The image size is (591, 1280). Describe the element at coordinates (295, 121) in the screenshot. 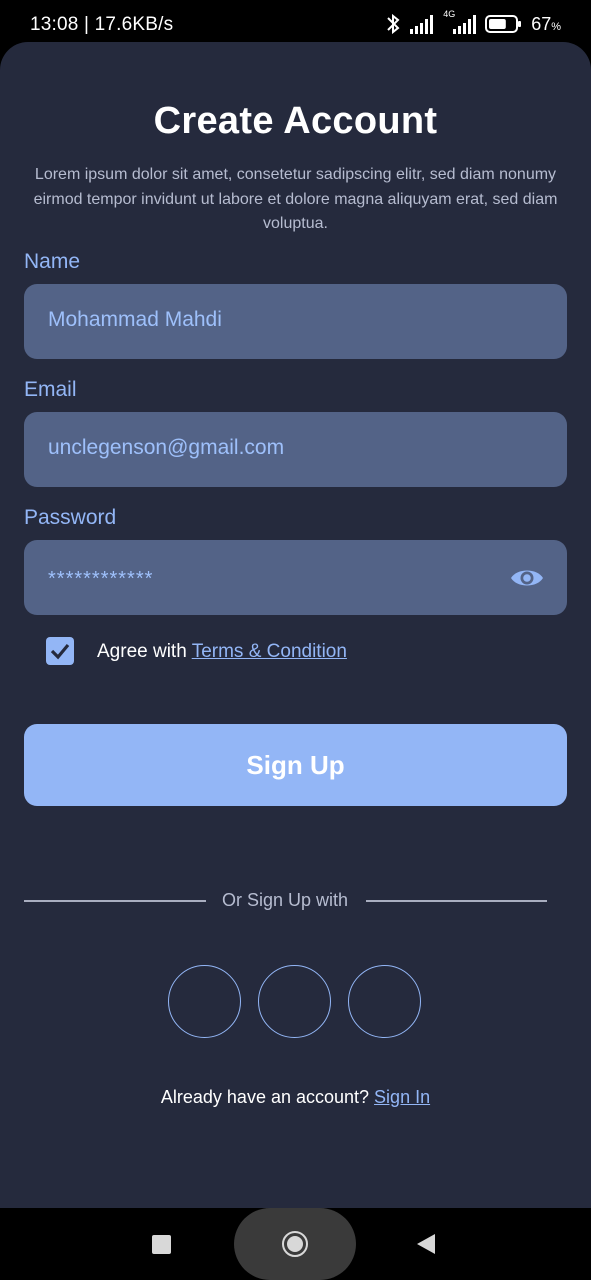

I see `page-title: Create Account` at that location.